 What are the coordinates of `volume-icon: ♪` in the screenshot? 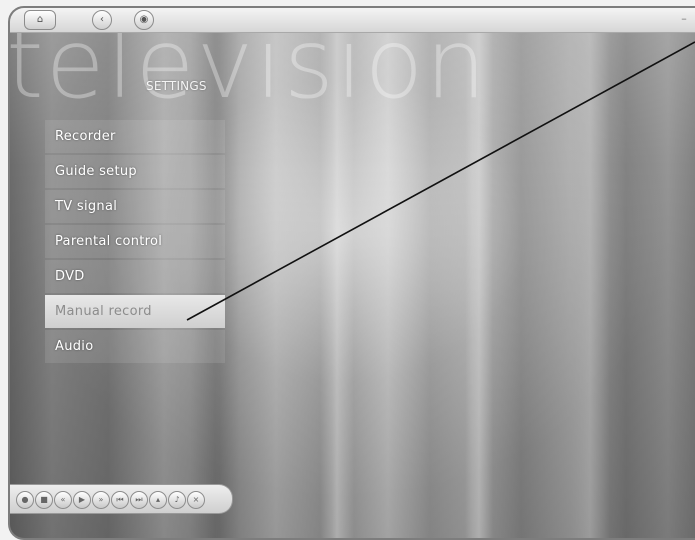 It's located at (177, 500).